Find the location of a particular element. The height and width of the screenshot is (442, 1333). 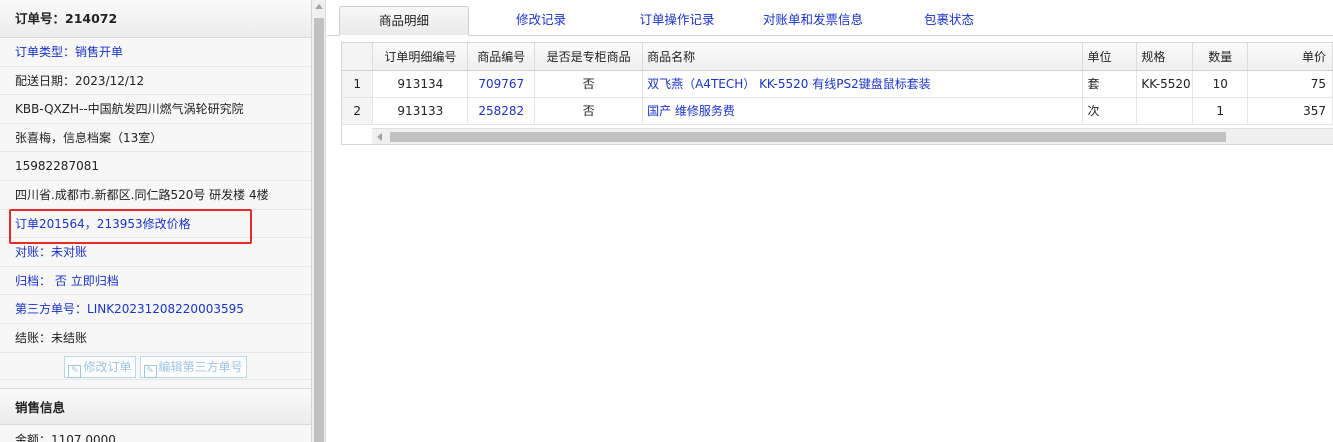

scroll-thumb is located at coordinates (319, 230).